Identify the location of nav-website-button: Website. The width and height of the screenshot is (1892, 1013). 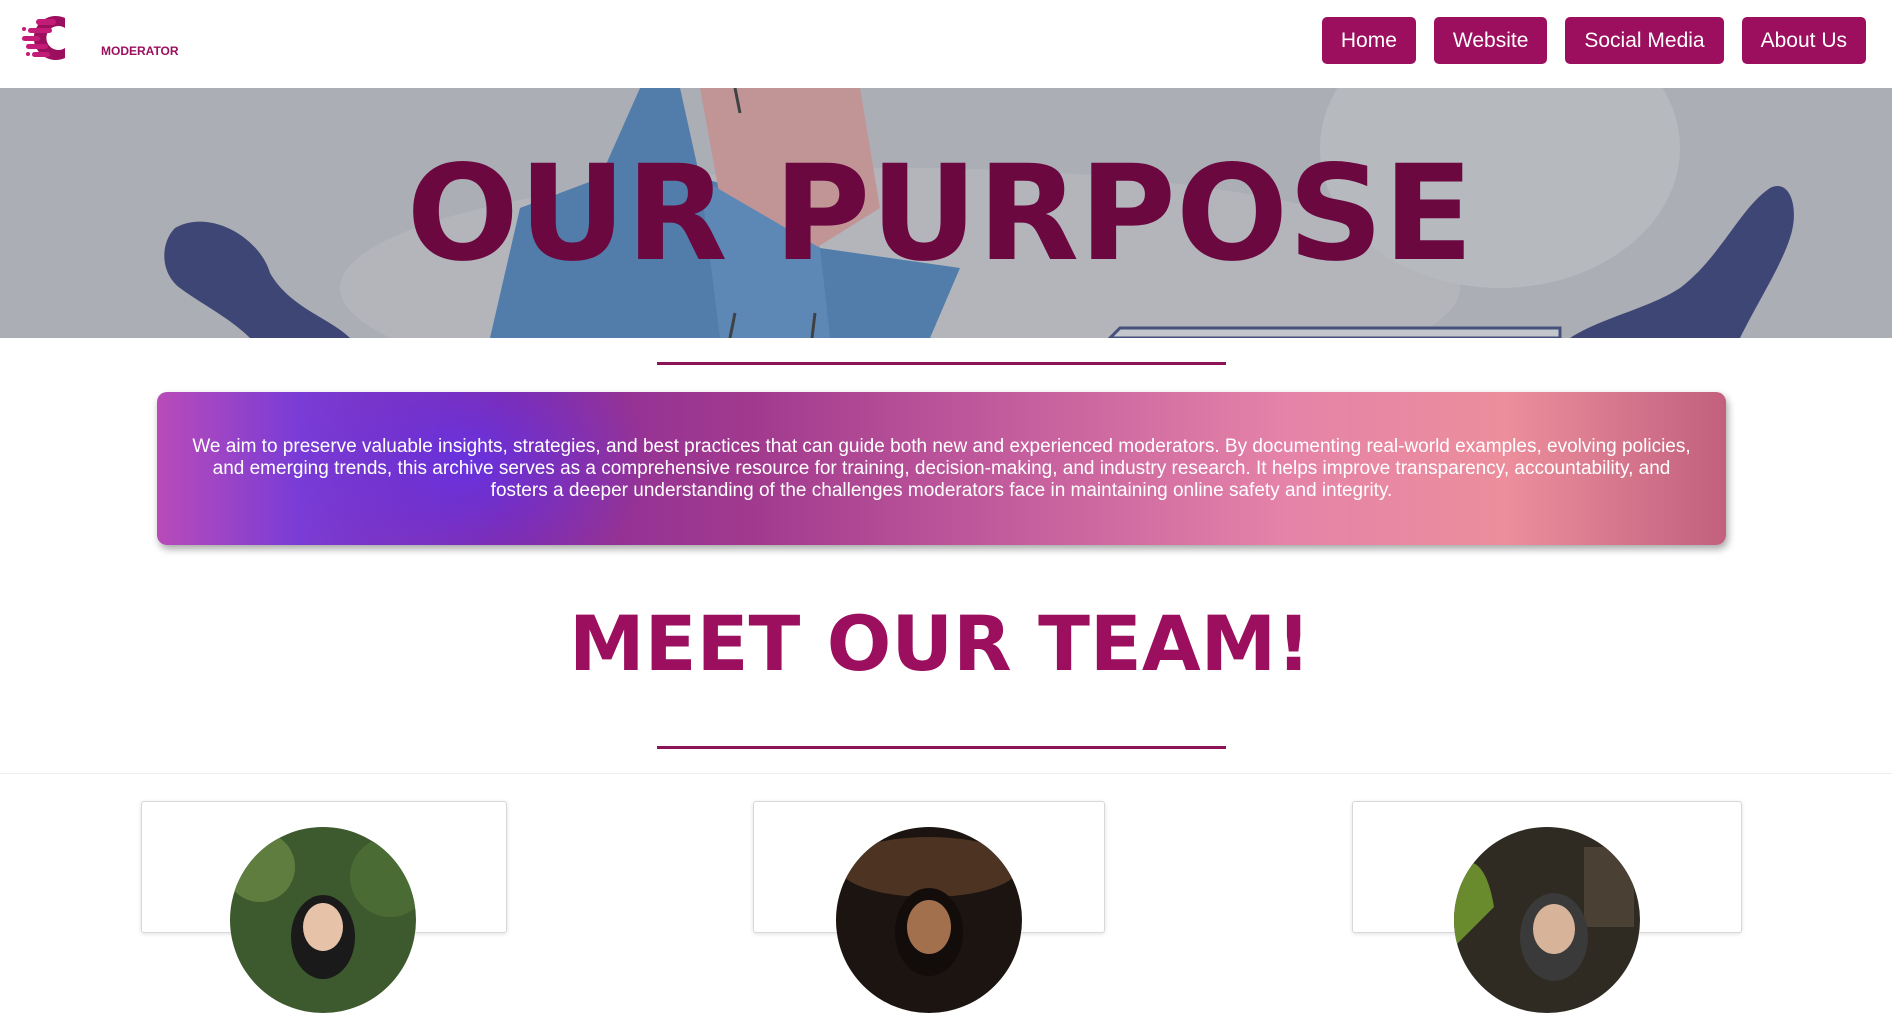
(1490, 40).